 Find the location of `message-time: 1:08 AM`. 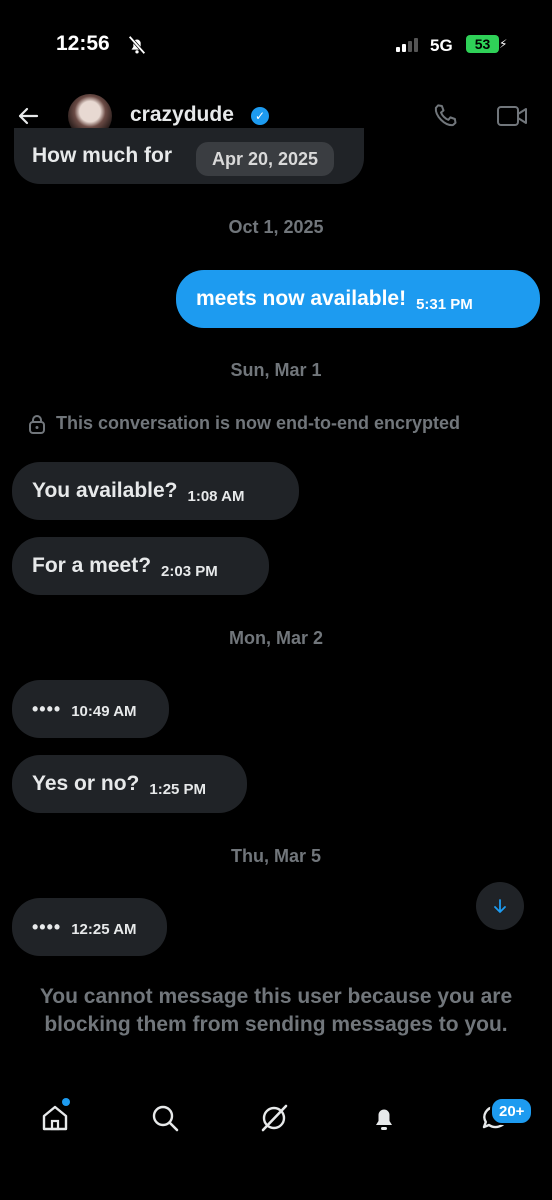

message-time: 1:08 AM is located at coordinates (216, 496).